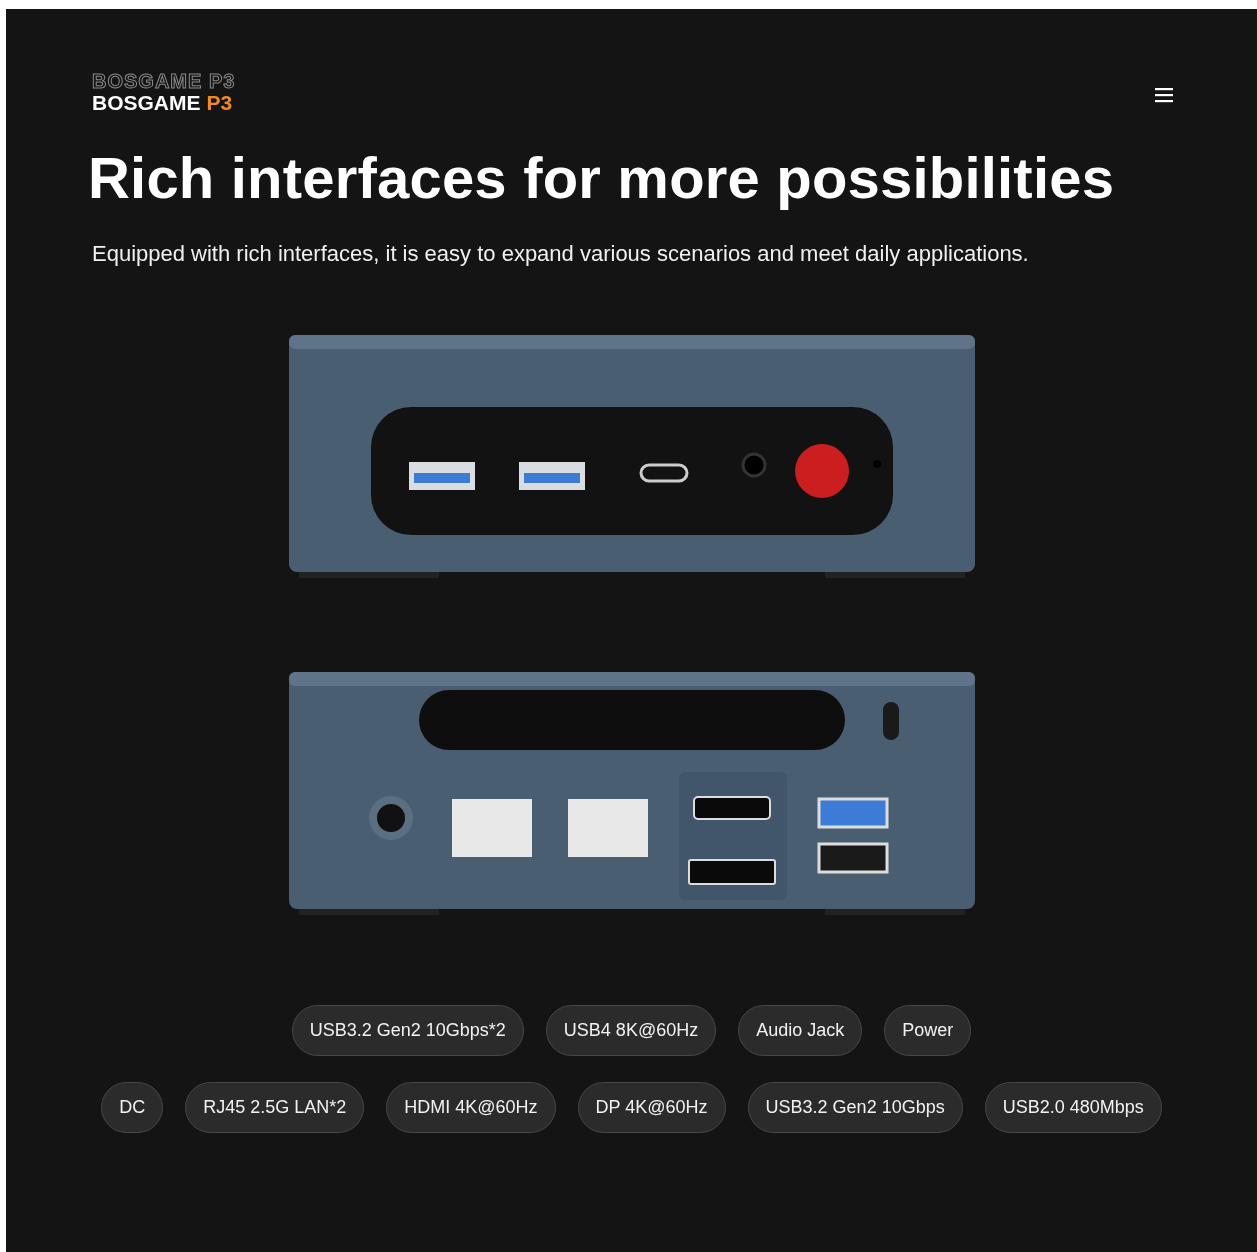  I want to click on feature-tag: USB4 8K@60Hz, so click(631, 1030).